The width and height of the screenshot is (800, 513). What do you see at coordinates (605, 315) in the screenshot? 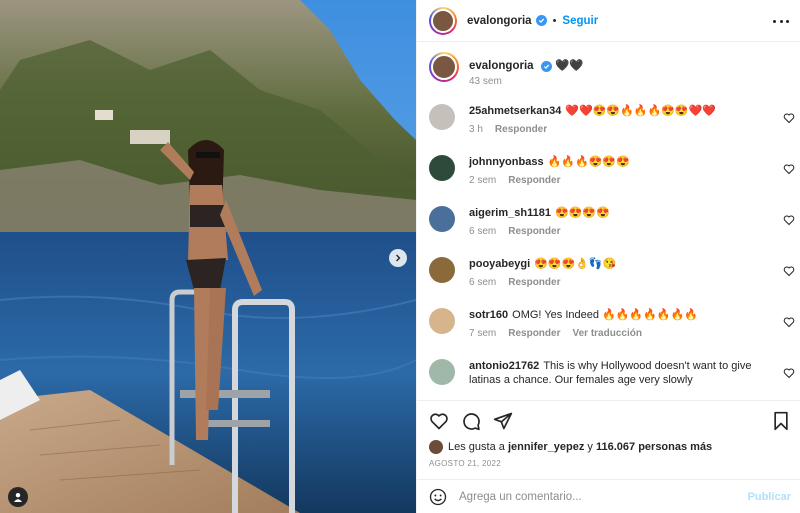
I see `comment-body: OMG! Yes Indeed 🔥🔥🔥🔥🔥🔥🔥` at bounding box center [605, 315].